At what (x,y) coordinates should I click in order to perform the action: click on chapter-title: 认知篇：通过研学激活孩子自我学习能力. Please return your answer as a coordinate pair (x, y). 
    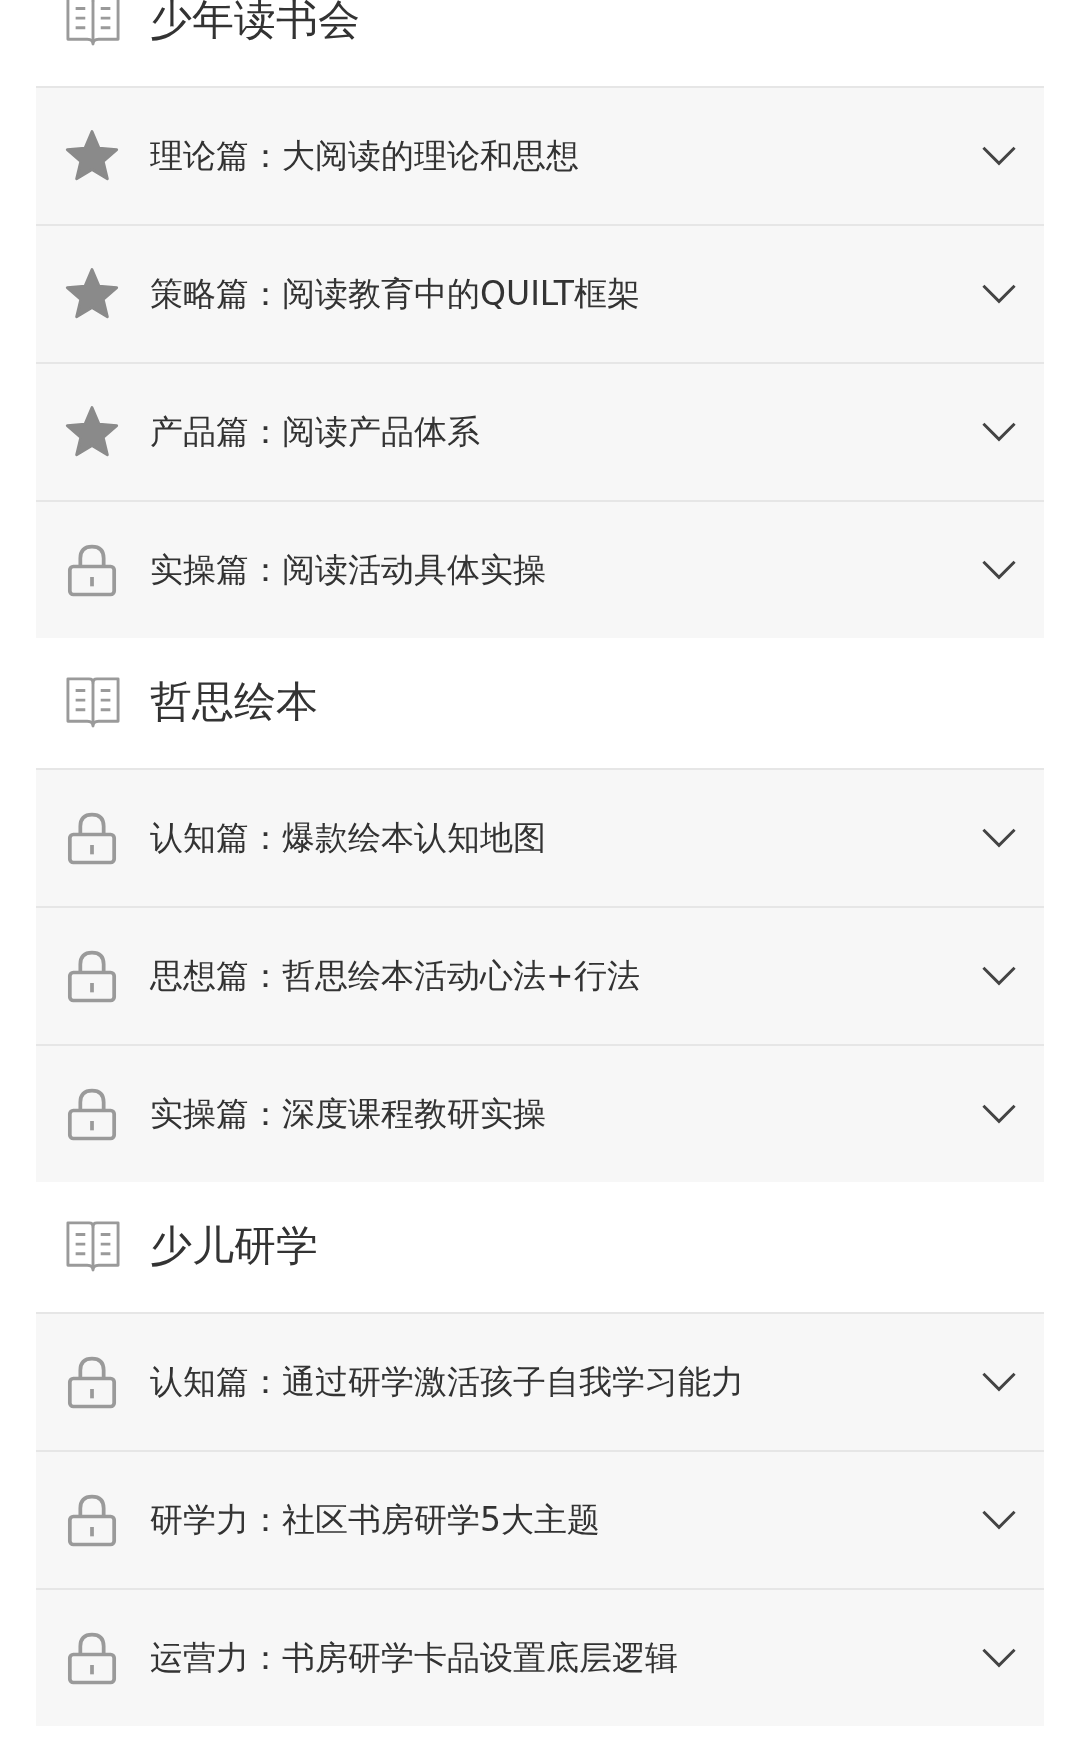
    Looking at the image, I should click on (447, 1381).